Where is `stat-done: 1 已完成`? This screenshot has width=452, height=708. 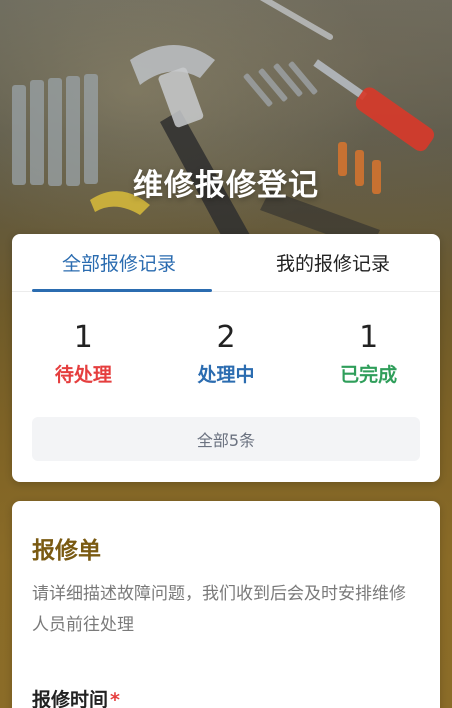 stat-done: 1 已完成 is located at coordinates (368, 355).